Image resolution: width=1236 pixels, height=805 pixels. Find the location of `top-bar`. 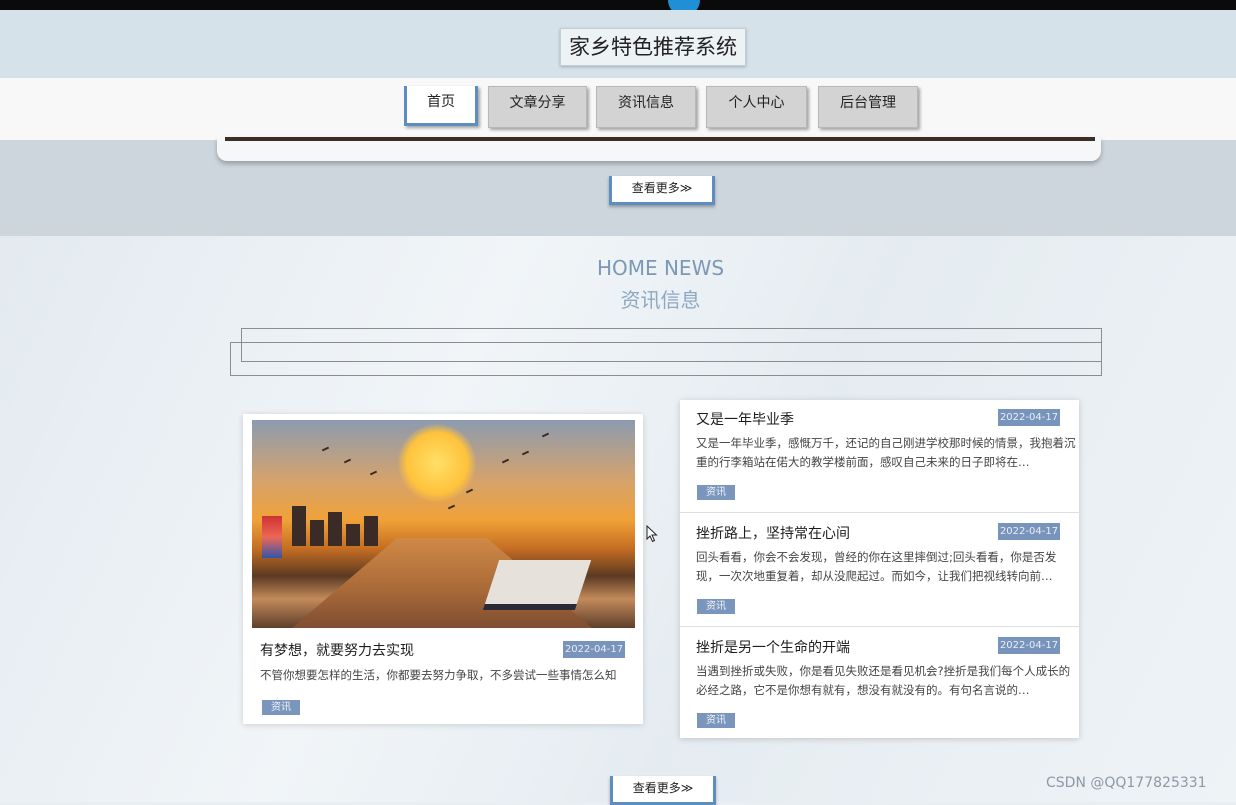

top-bar is located at coordinates (618, 8).